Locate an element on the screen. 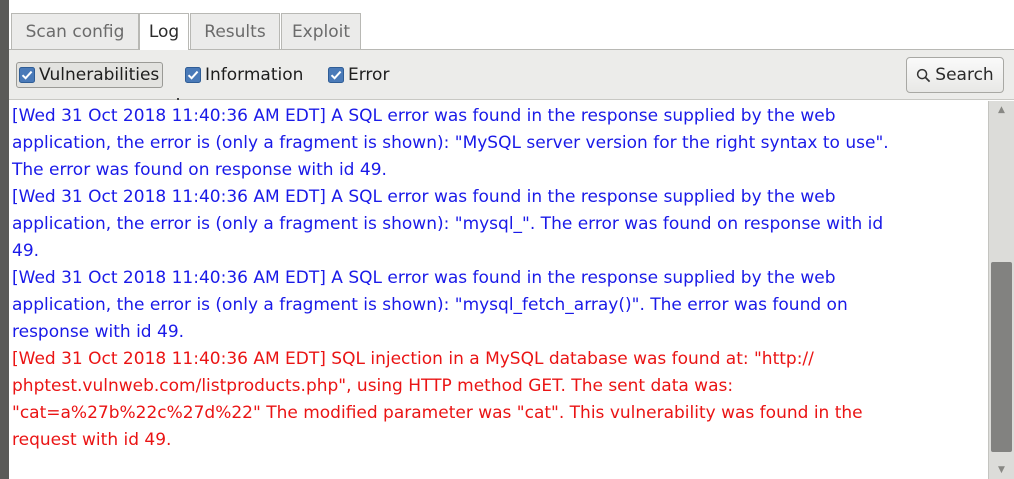 This screenshot has width=1014, height=479. search-button-label: Search is located at coordinates (964, 75).